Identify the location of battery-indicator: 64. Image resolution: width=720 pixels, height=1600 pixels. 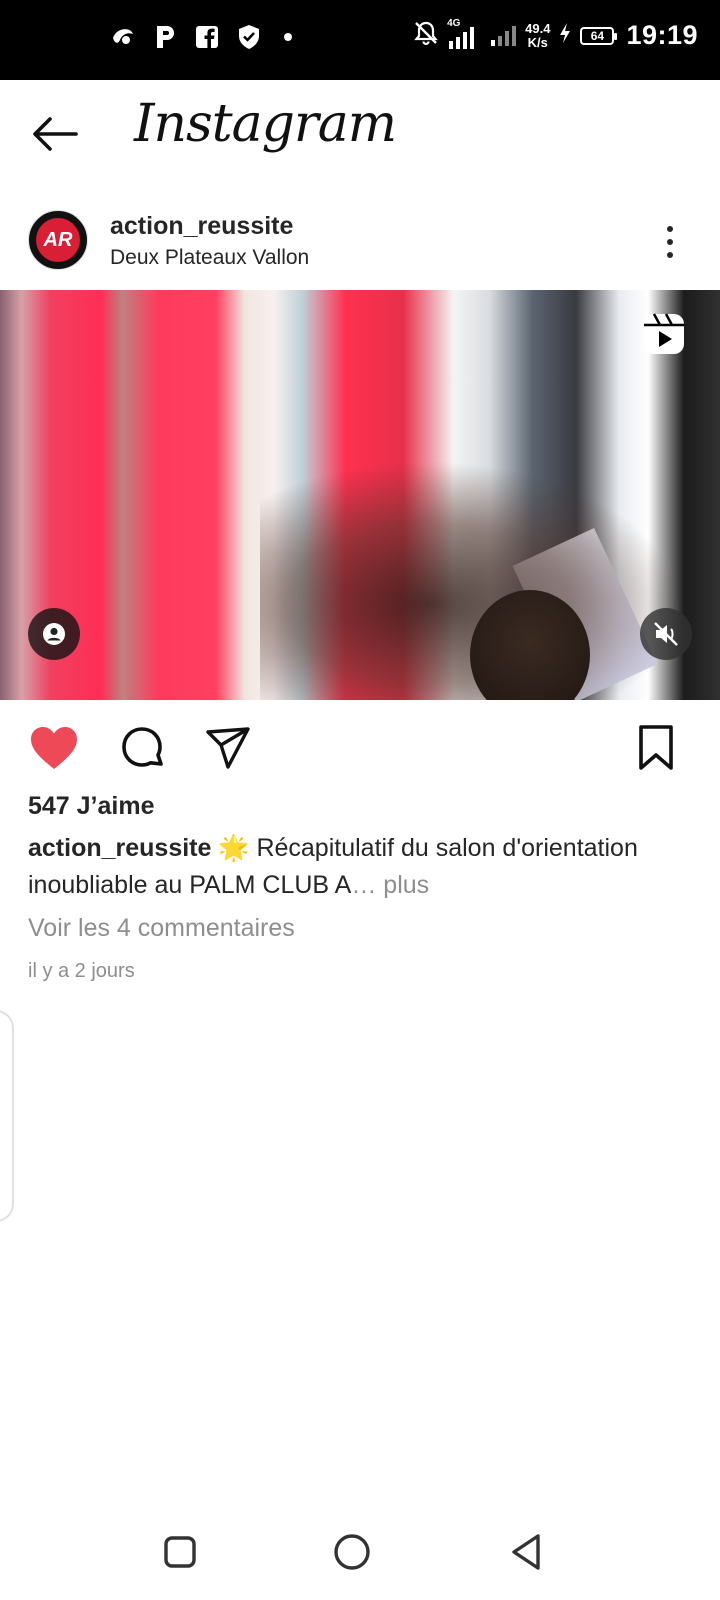
(599, 35).